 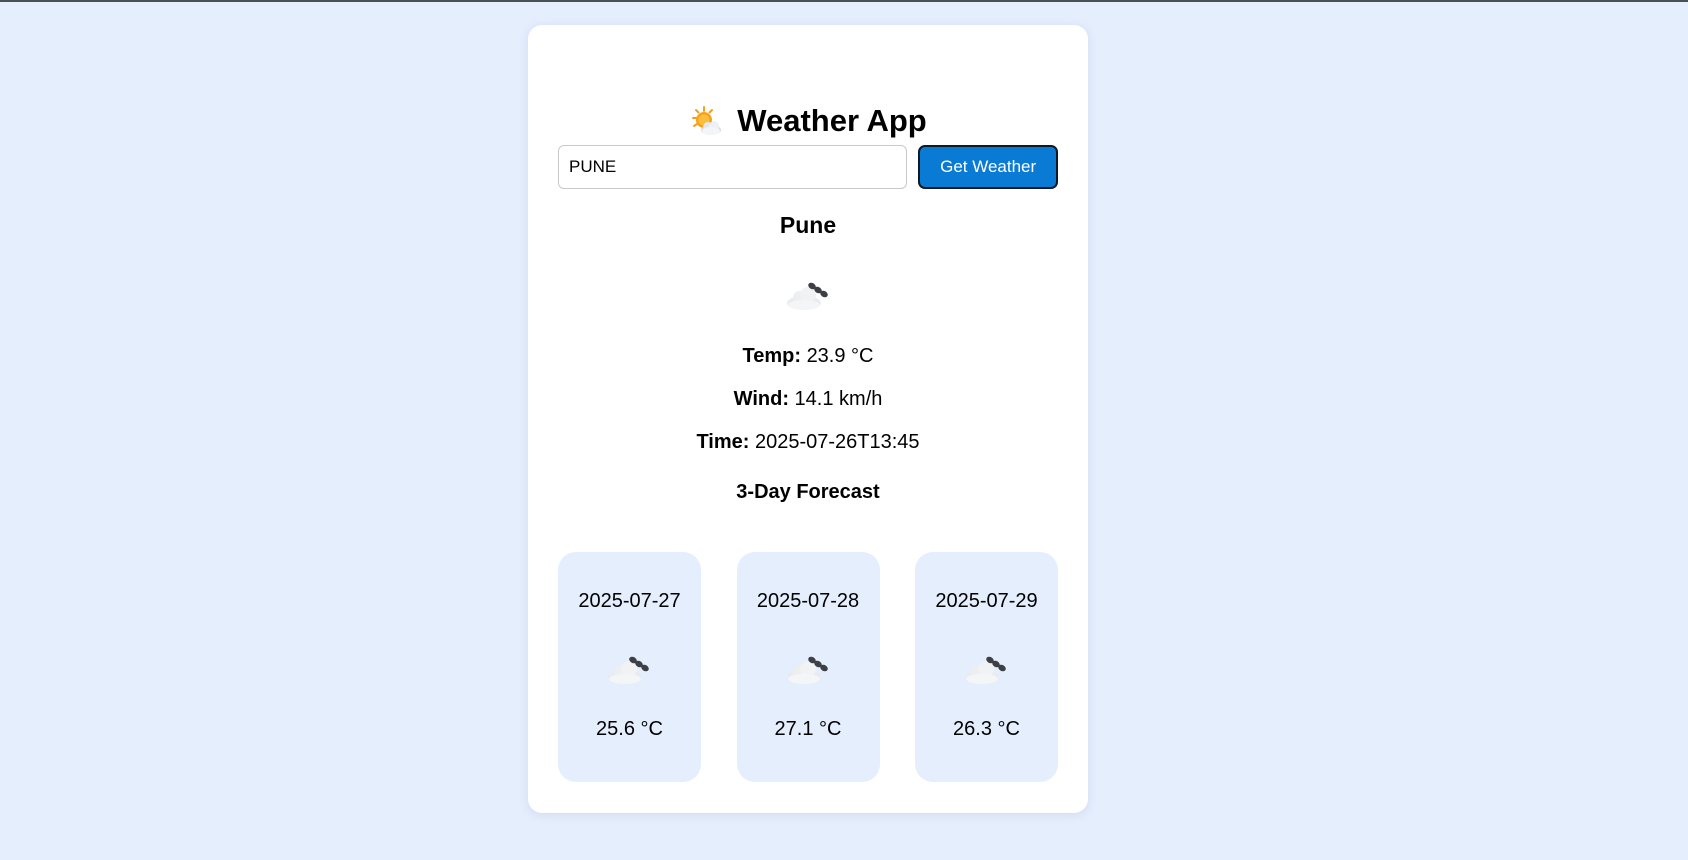 What do you see at coordinates (837, 442) in the screenshot?
I see `time-value: 2025-07-26T13:45` at bounding box center [837, 442].